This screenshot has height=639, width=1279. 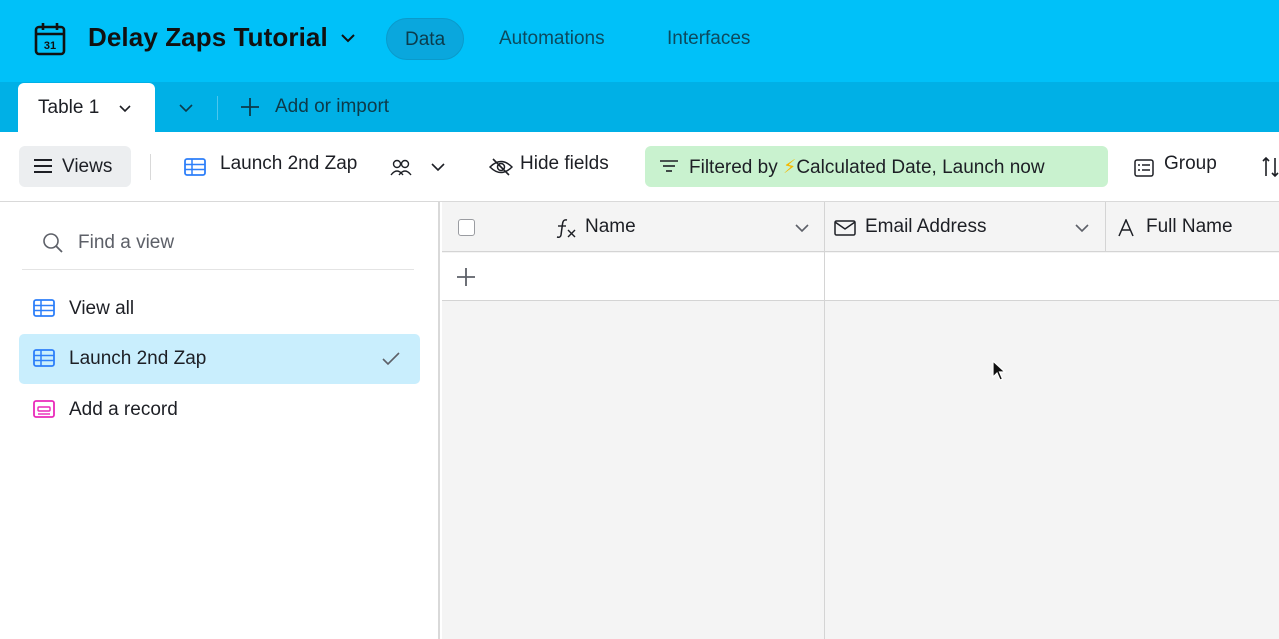 What do you see at coordinates (552, 39) in the screenshot?
I see `nav-automations: Automations` at bounding box center [552, 39].